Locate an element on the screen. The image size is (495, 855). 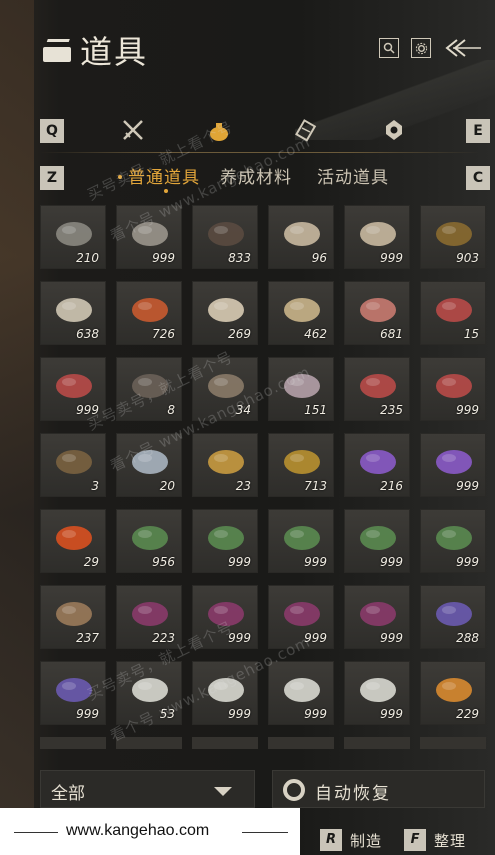
item-slot: 29 is located at coordinates (73, 541).